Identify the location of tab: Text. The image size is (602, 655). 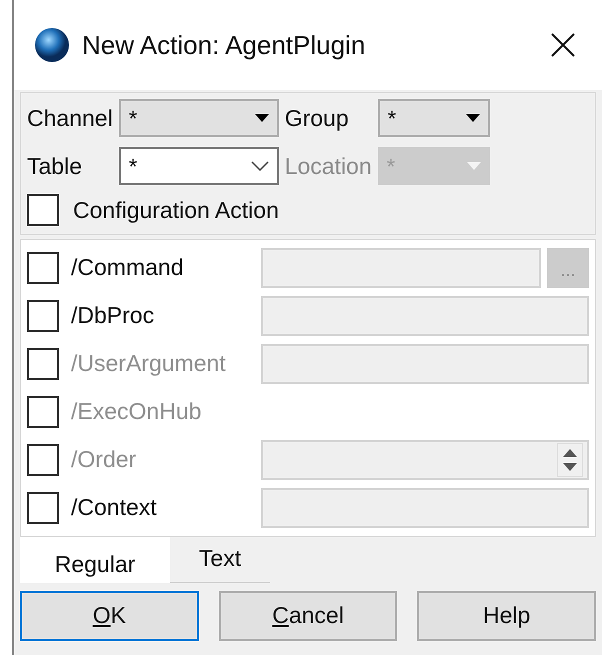
(220, 561).